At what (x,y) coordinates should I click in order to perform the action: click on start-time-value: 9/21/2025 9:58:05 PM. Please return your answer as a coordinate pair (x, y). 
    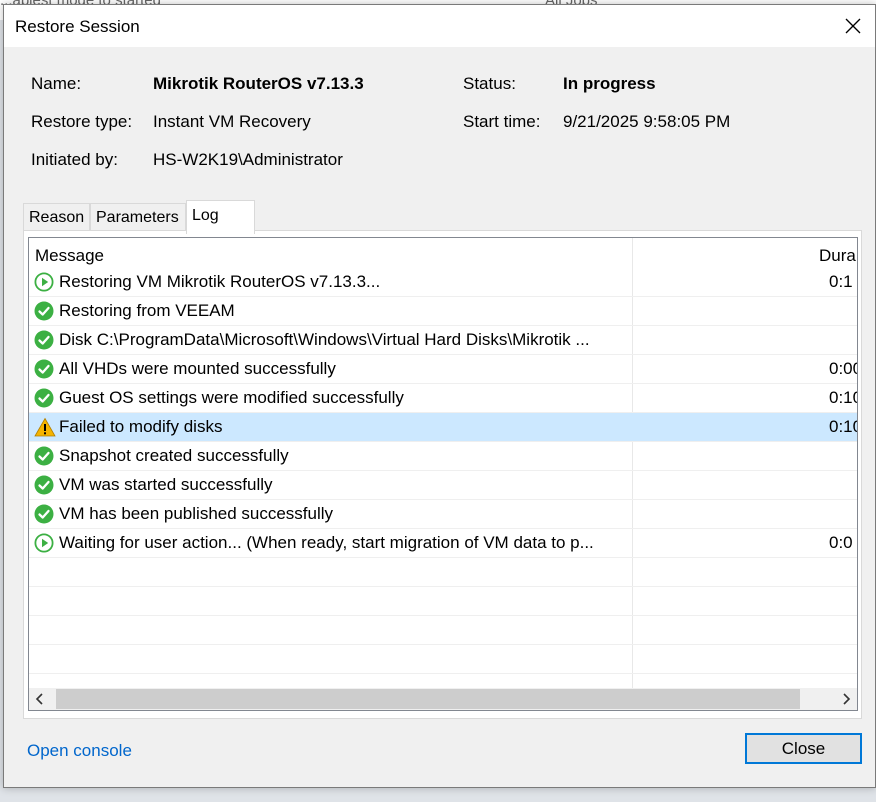
    Looking at the image, I should click on (647, 121).